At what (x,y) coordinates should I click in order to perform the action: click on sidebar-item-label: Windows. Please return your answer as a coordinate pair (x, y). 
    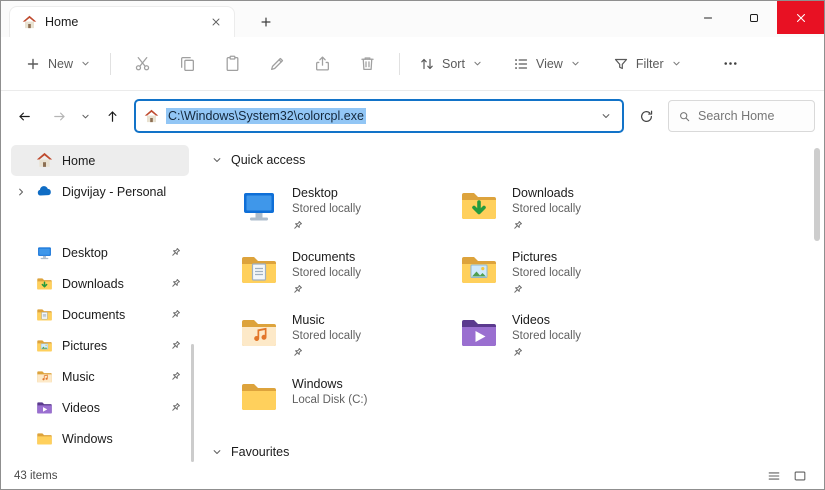
    Looking at the image, I should click on (87, 438).